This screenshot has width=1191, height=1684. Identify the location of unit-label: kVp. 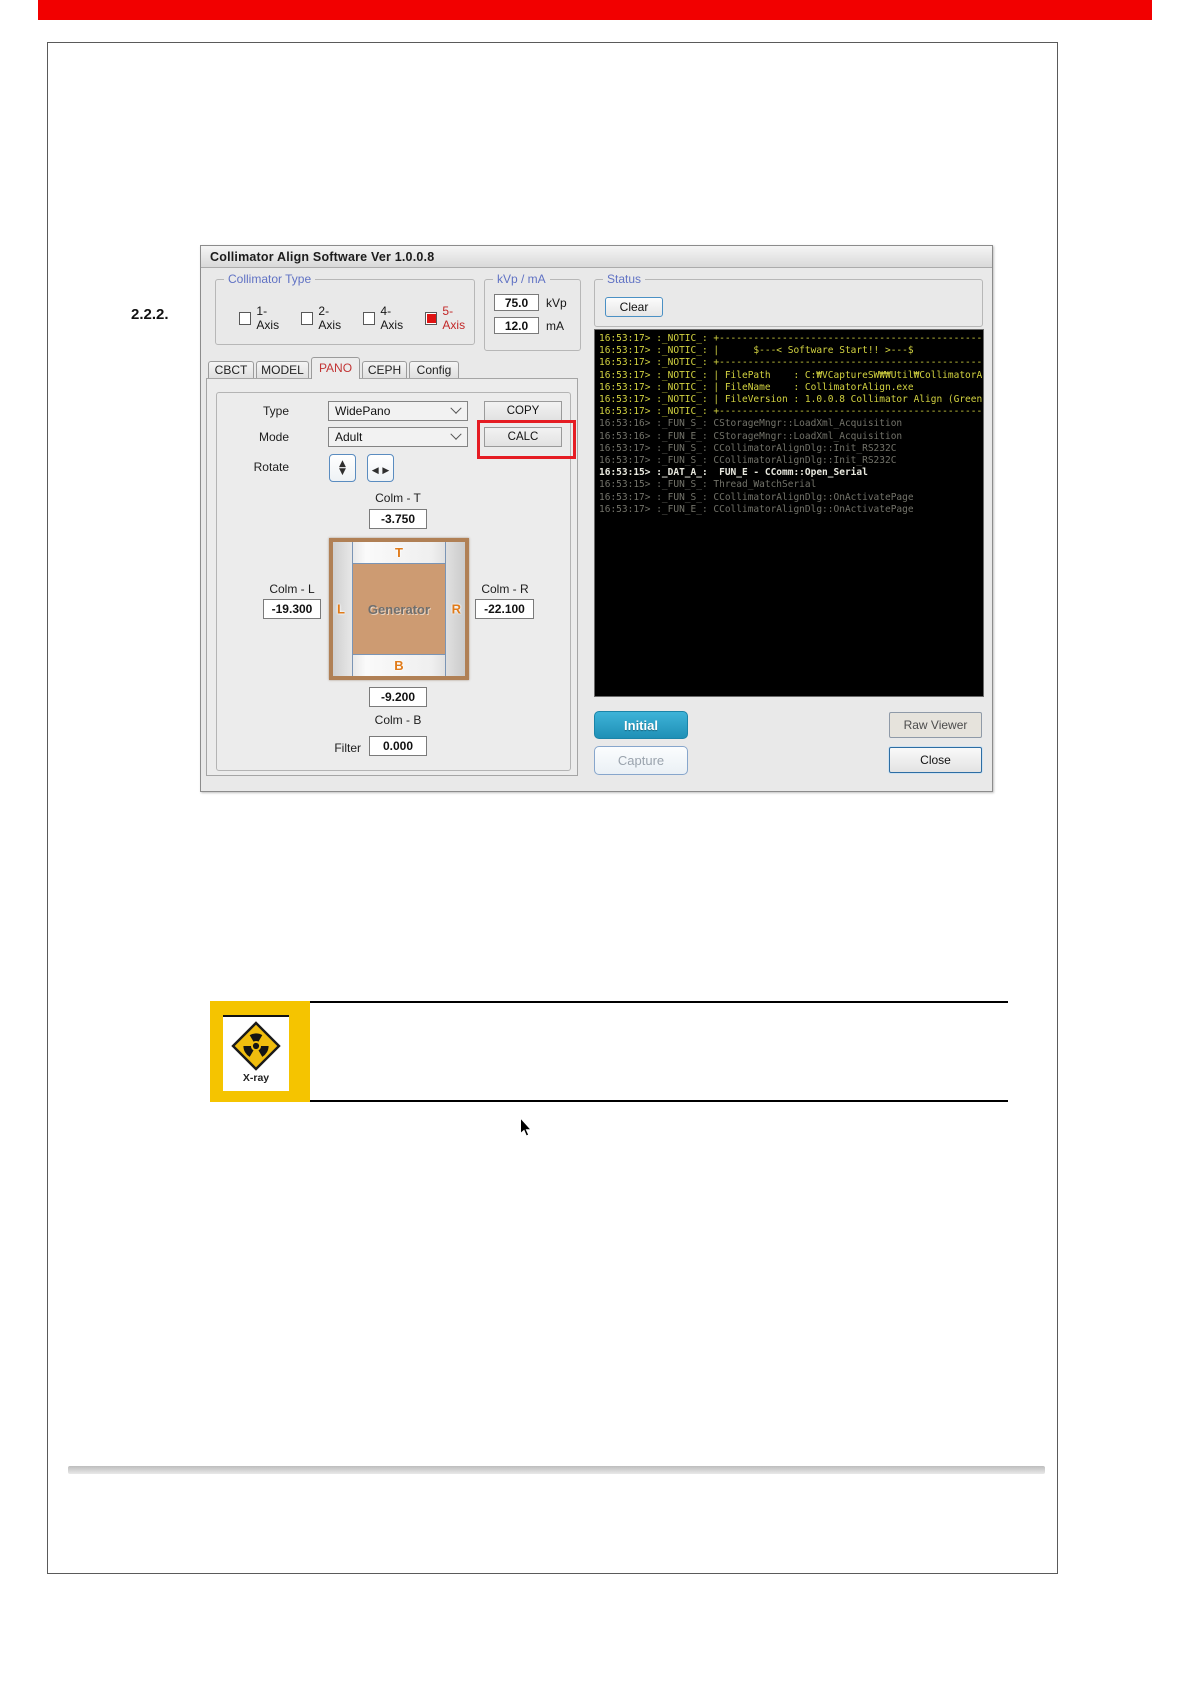
(556, 302).